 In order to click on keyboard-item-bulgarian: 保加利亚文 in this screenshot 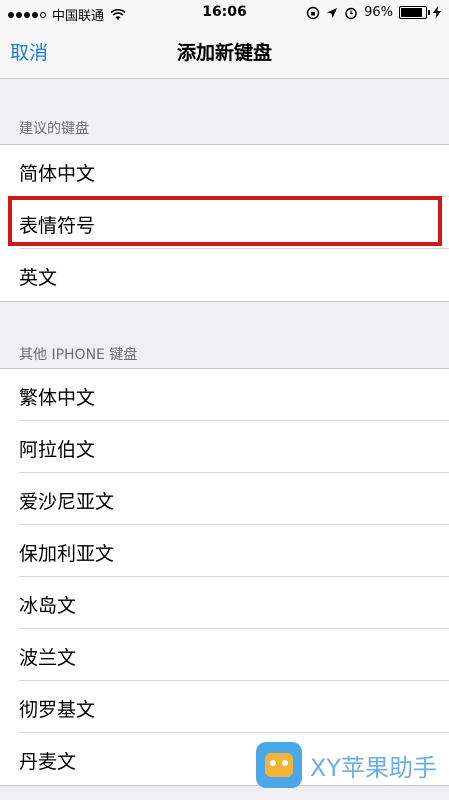, I will do `click(224, 551)`.